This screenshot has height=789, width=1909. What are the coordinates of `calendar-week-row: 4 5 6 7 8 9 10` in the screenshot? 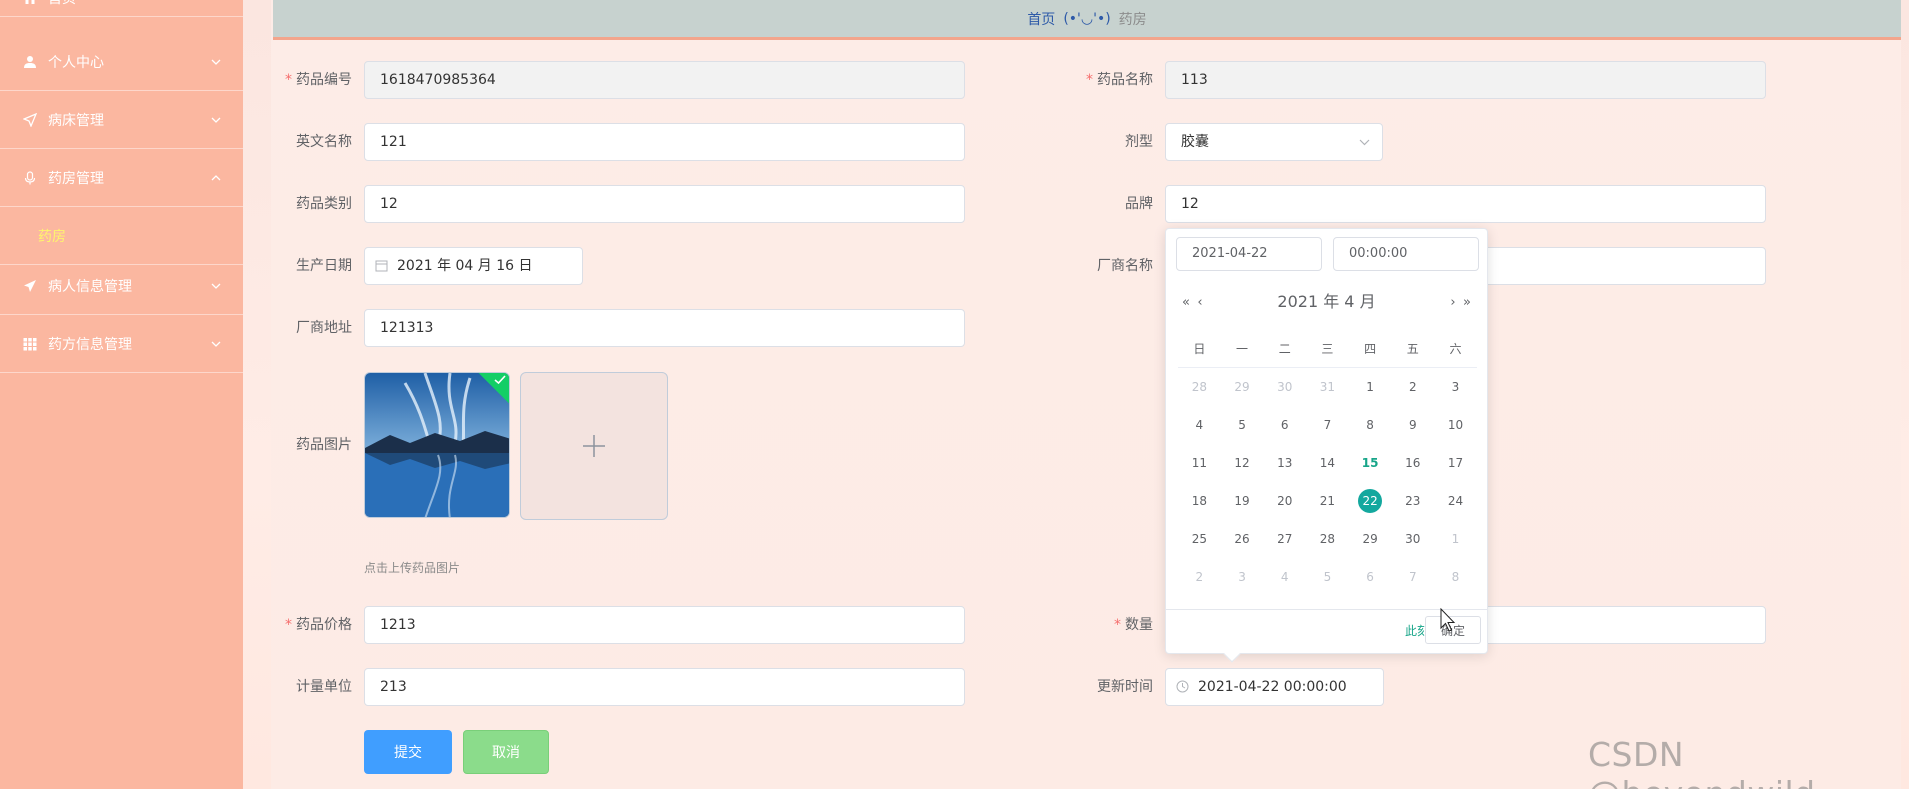 It's located at (1327, 425).